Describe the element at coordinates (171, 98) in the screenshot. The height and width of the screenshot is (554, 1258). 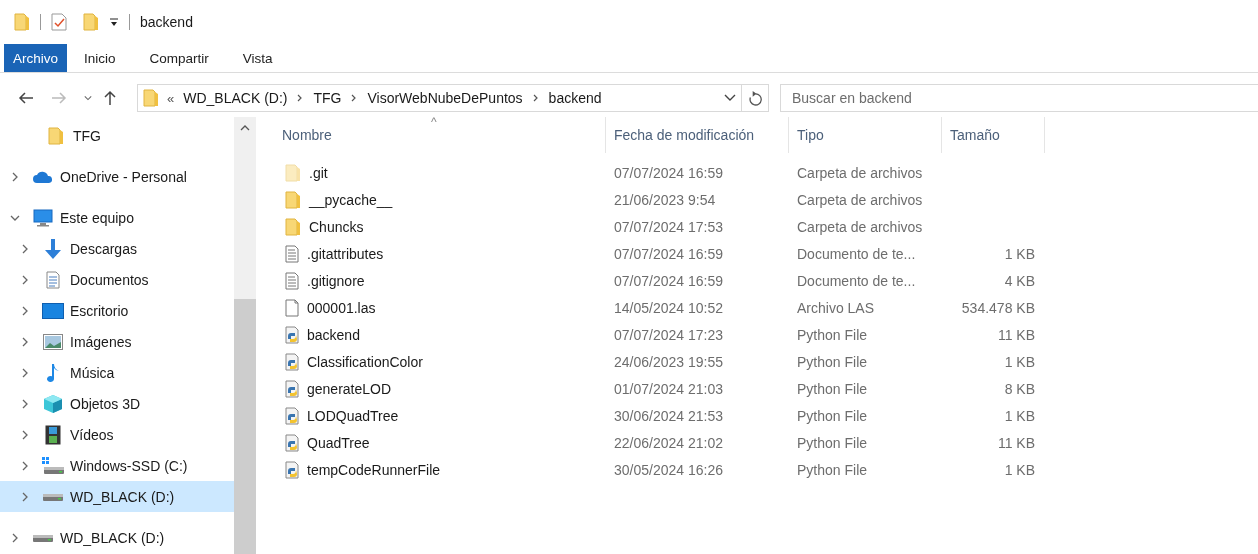
I see `overflow-marker: «` at that location.